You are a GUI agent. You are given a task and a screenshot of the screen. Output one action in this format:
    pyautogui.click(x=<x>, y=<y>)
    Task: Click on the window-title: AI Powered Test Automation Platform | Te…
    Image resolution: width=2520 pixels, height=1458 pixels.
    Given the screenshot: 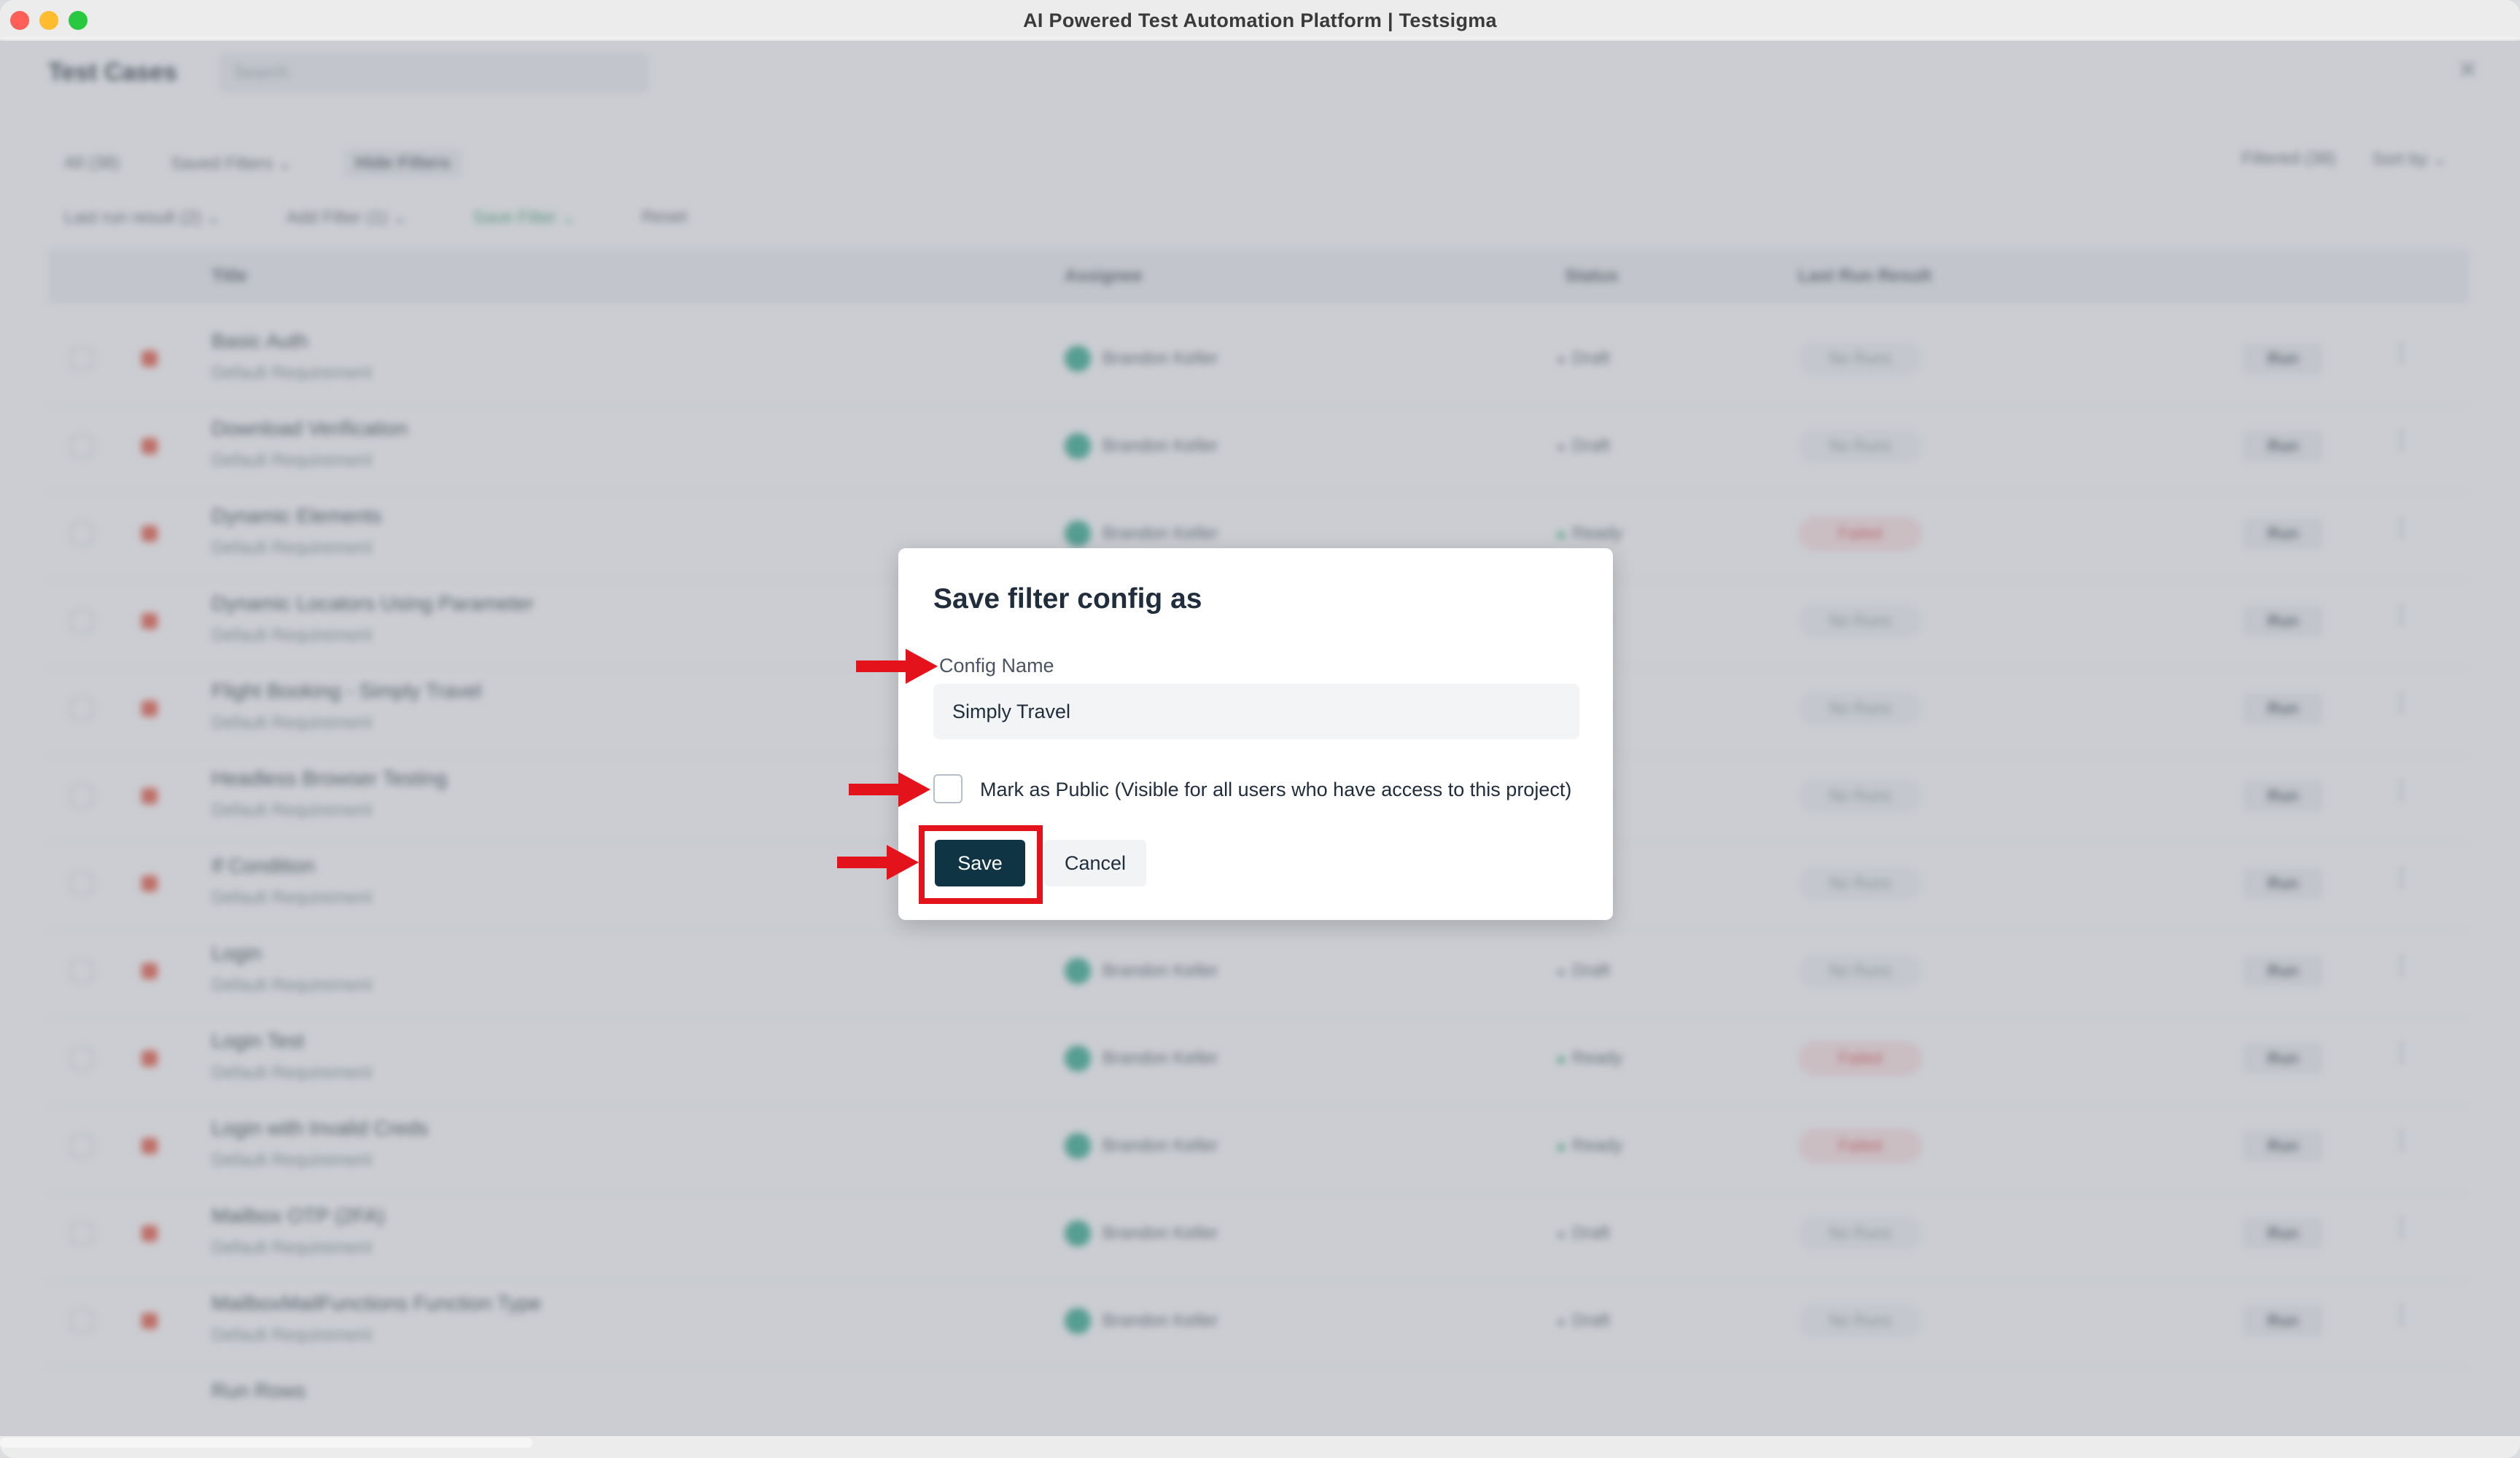 What is the action you would take?
    pyautogui.click(x=1260, y=20)
    